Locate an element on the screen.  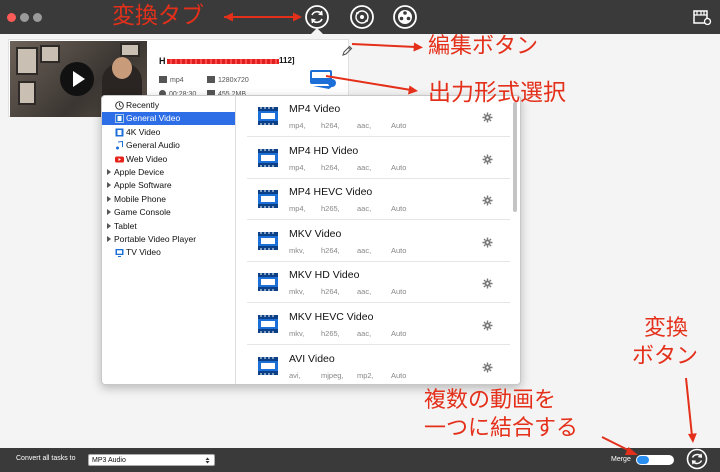
annotation-edit-button: 編集ボタン is located at coordinates (483, 46).